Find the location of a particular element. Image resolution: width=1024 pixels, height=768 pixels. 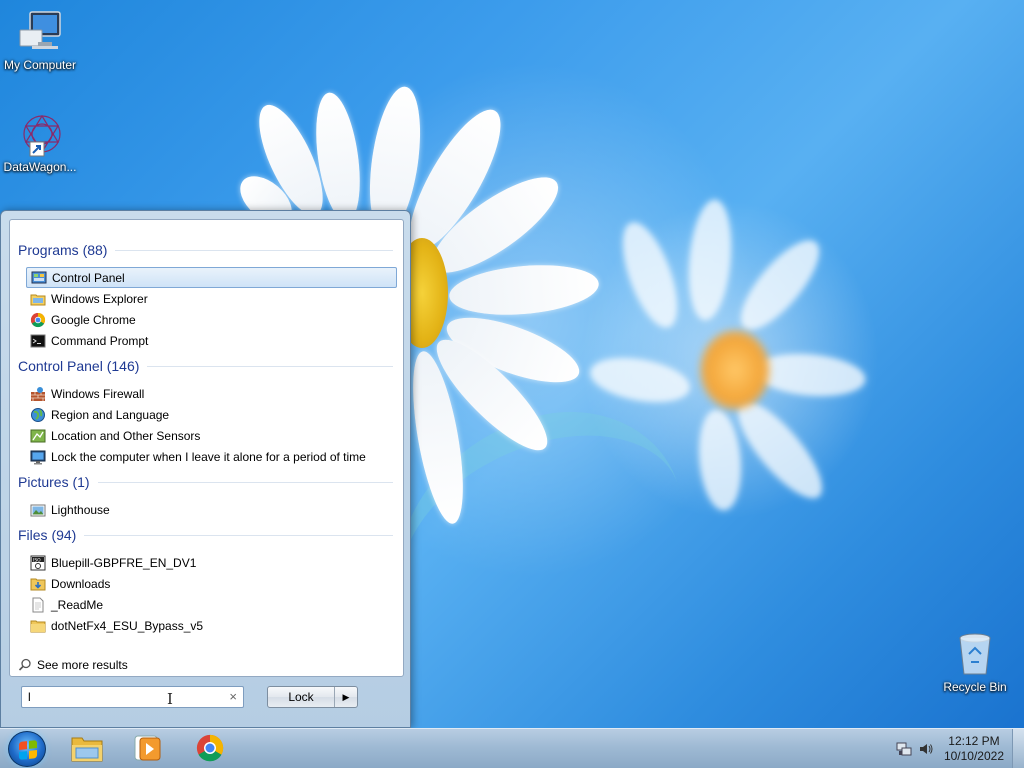

windows-logo-icon is located at coordinates (28, 750).